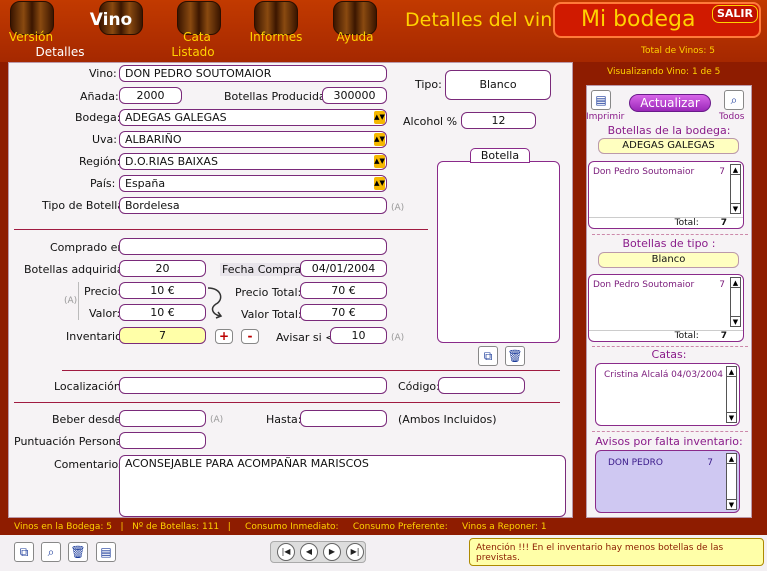 The width and height of the screenshot is (767, 571). I want to click on all-label: Todos, so click(731, 117).